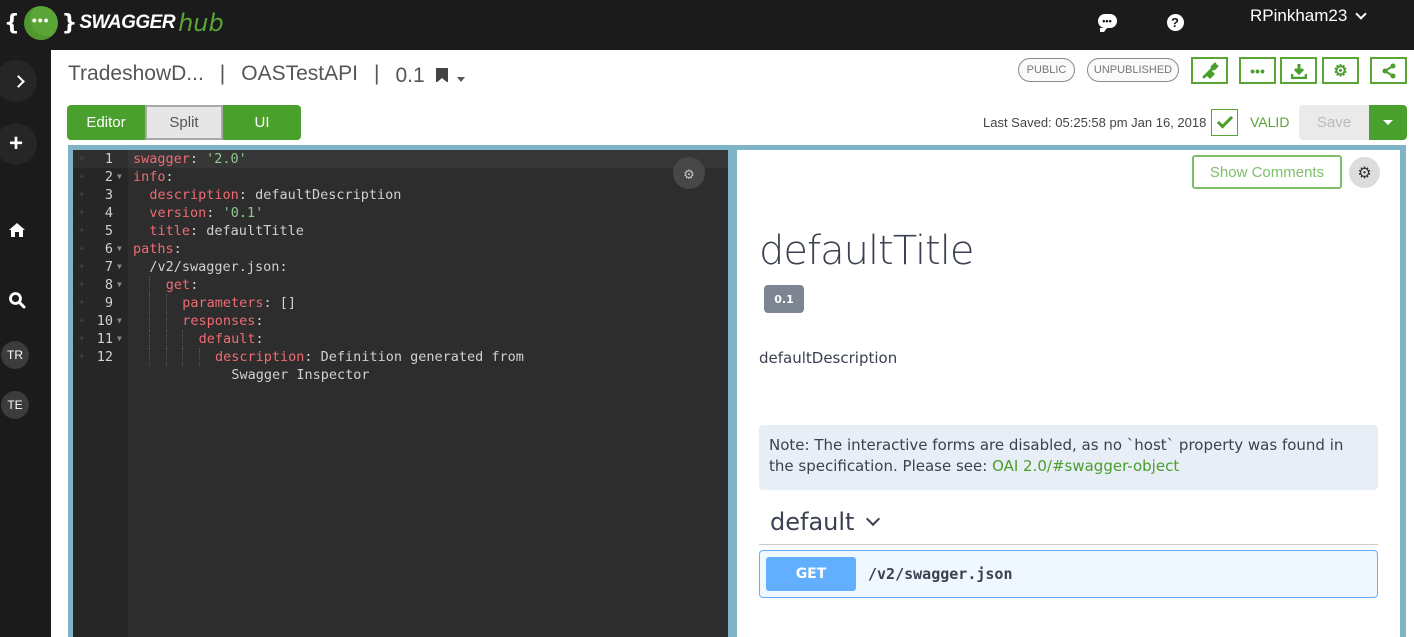  What do you see at coordinates (1133, 70) in the screenshot?
I see `unpublished-badge: UNPUBLISHED` at bounding box center [1133, 70].